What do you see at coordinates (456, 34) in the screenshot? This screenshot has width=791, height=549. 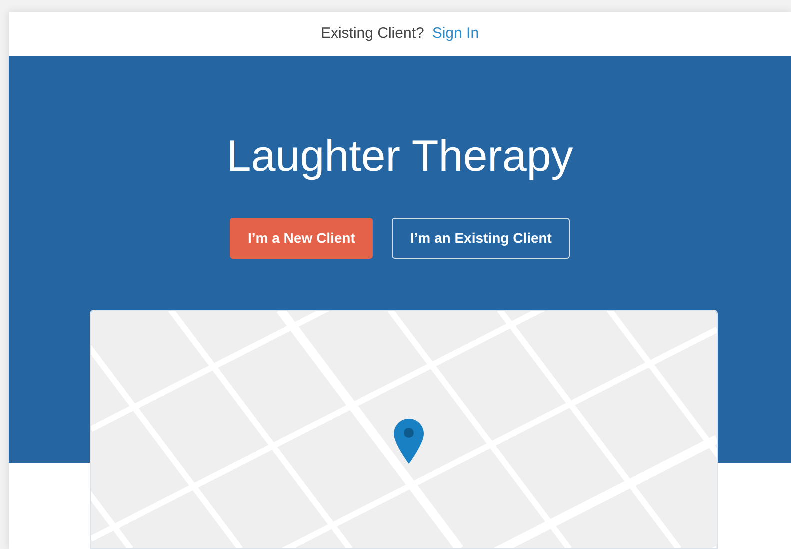 I see `sign-in-link: Sign In` at bounding box center [456, 34].